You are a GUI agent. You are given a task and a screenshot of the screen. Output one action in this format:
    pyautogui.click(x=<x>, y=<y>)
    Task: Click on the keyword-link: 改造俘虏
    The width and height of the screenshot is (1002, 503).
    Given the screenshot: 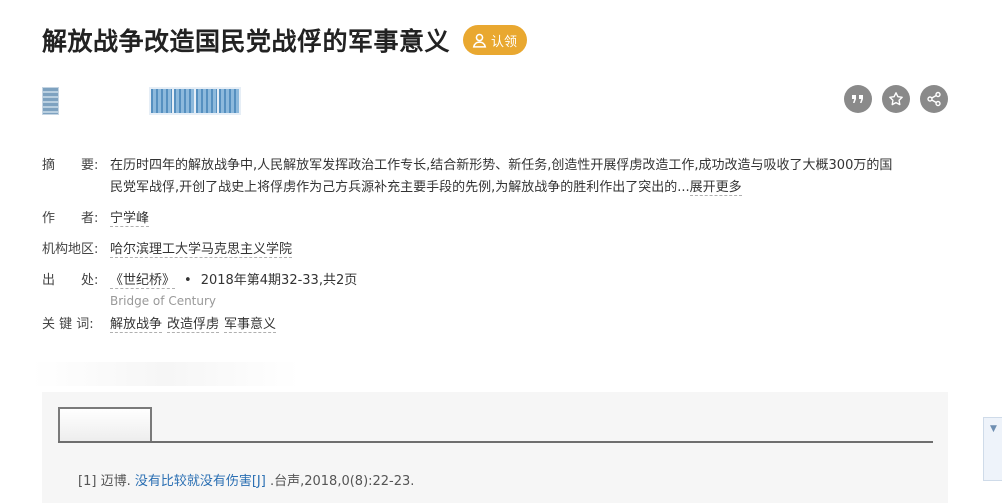 What is the action you would take?
    pyautogui.click(x=193, y=325)
    